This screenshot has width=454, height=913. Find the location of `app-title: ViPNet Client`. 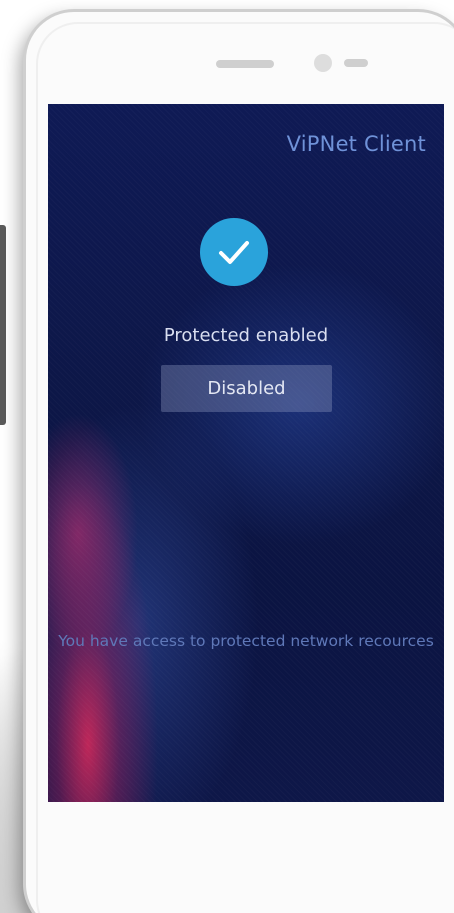

app-title: ViPNet Client is located at coordinates (356, 144).